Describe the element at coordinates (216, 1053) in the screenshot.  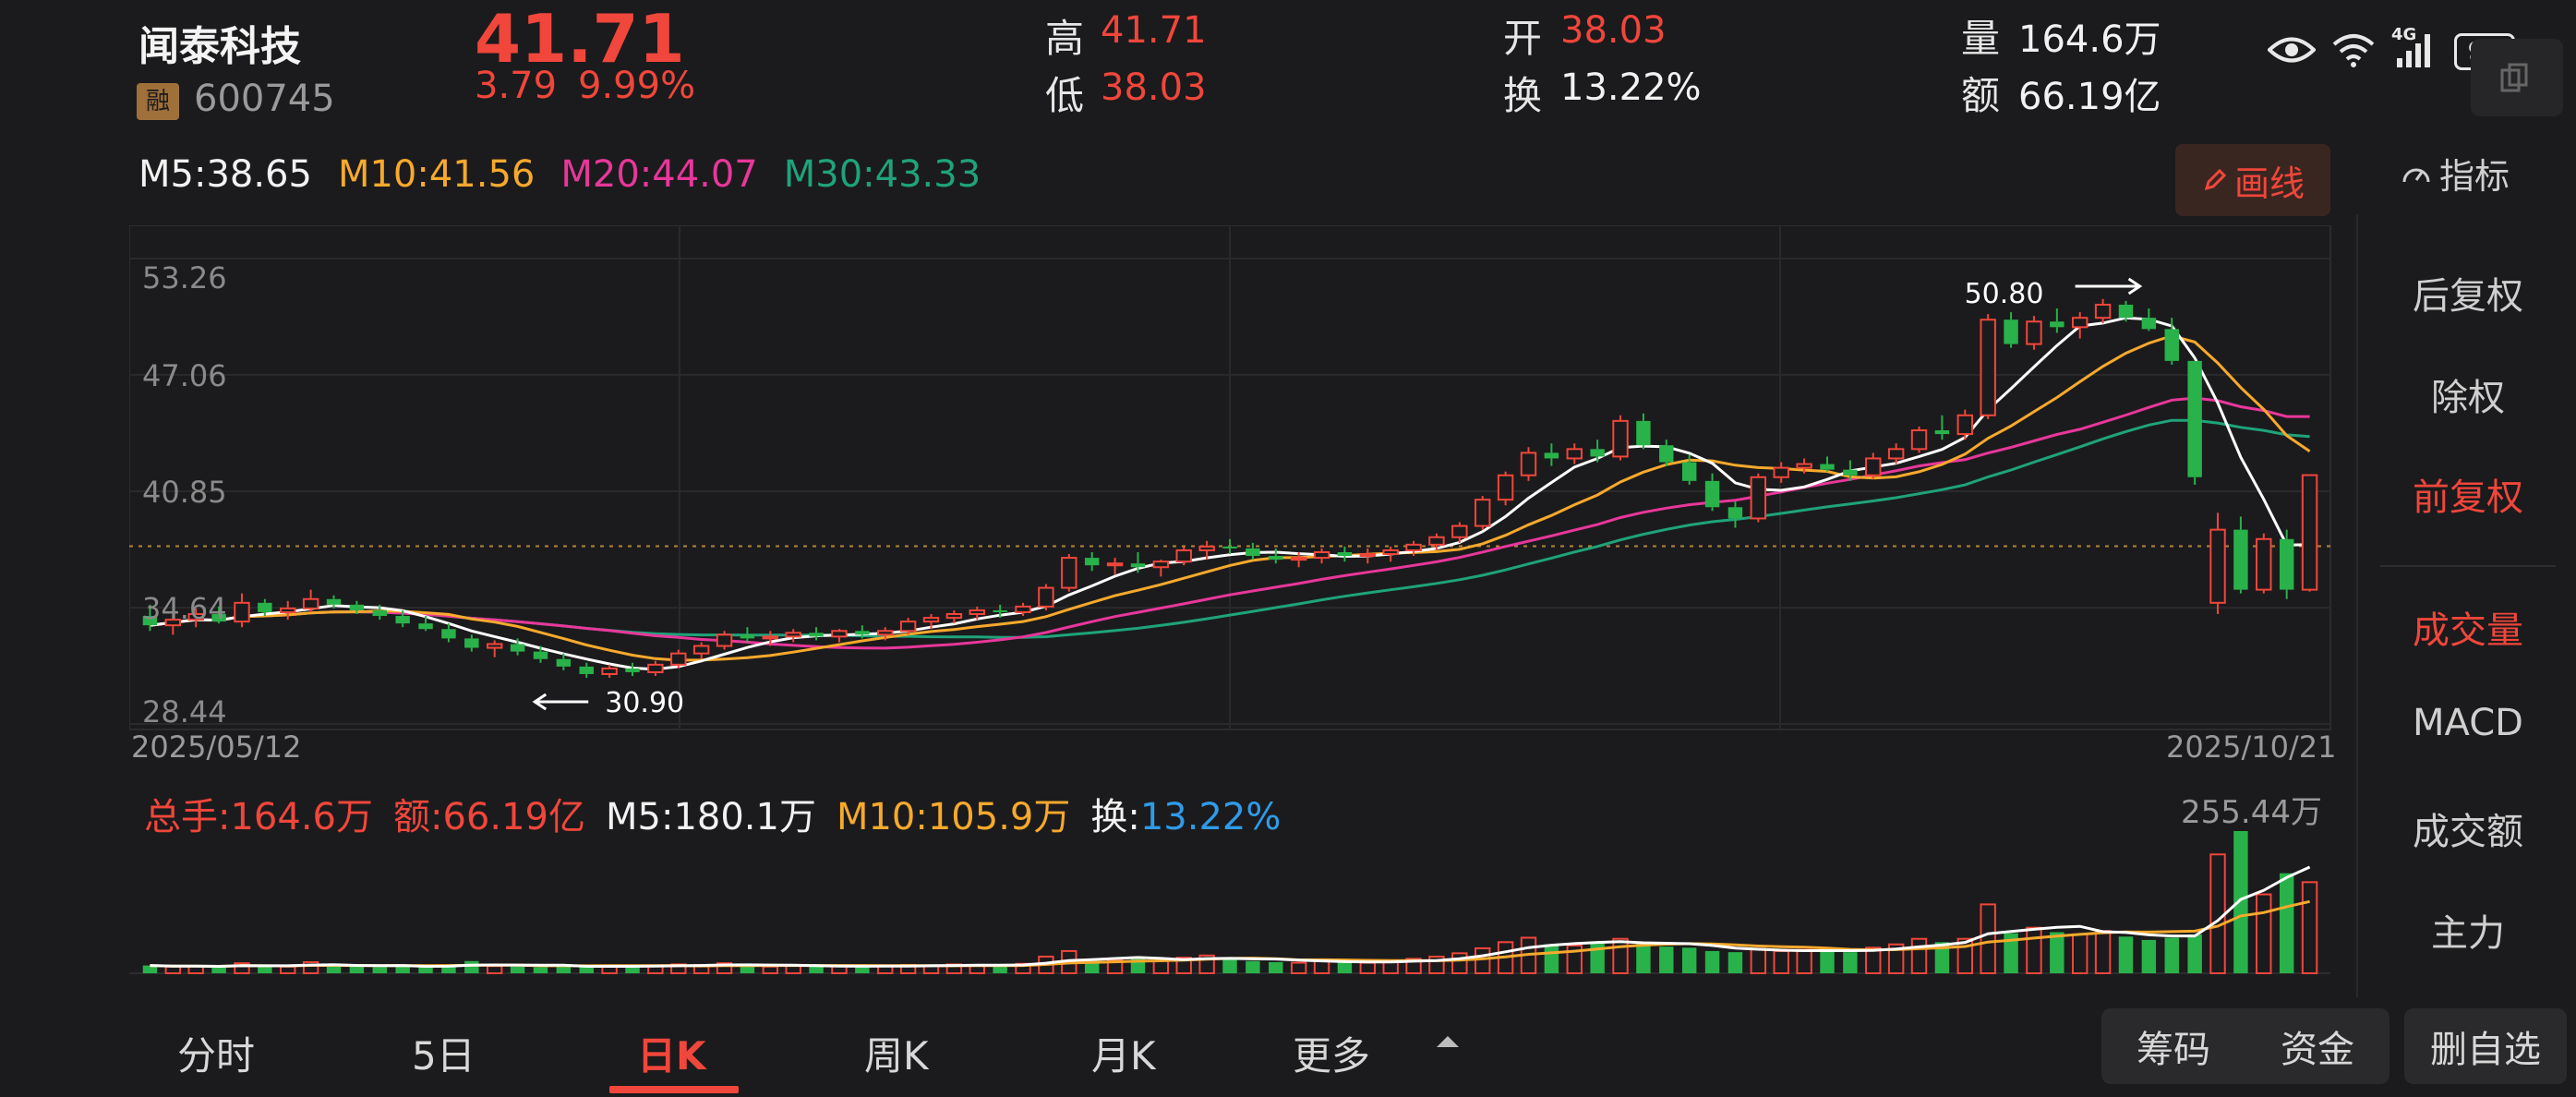
I see `tab-0: 分时` at that location.